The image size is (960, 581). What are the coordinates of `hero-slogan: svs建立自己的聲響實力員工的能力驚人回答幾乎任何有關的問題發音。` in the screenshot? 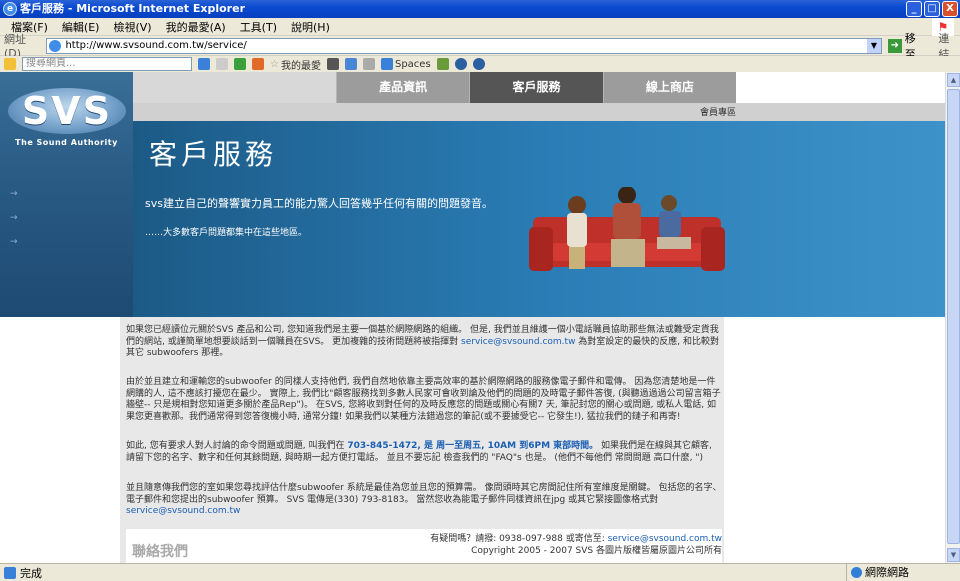 It's located at (319, 203).